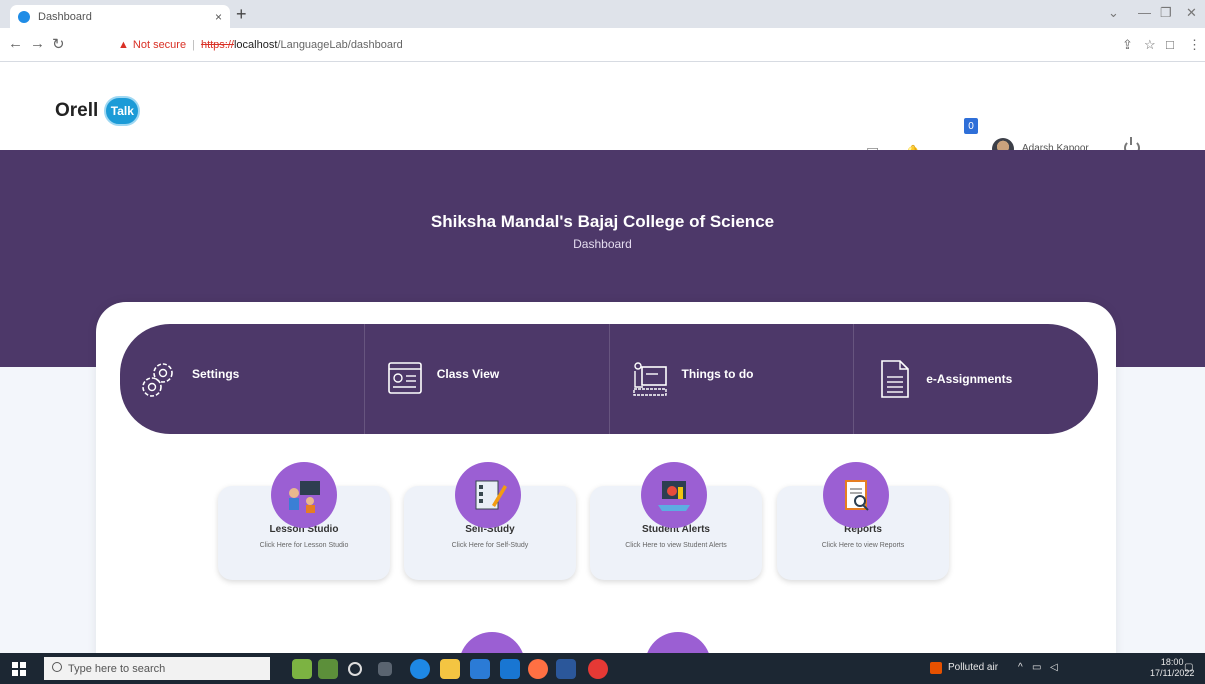 The height and width of the screenshot is (684, 1205). What do you see at coordinates (490, 545) in the screenshot?
I see `tile-description: Click Here for Self-Study` at bounding box center [490, 545].